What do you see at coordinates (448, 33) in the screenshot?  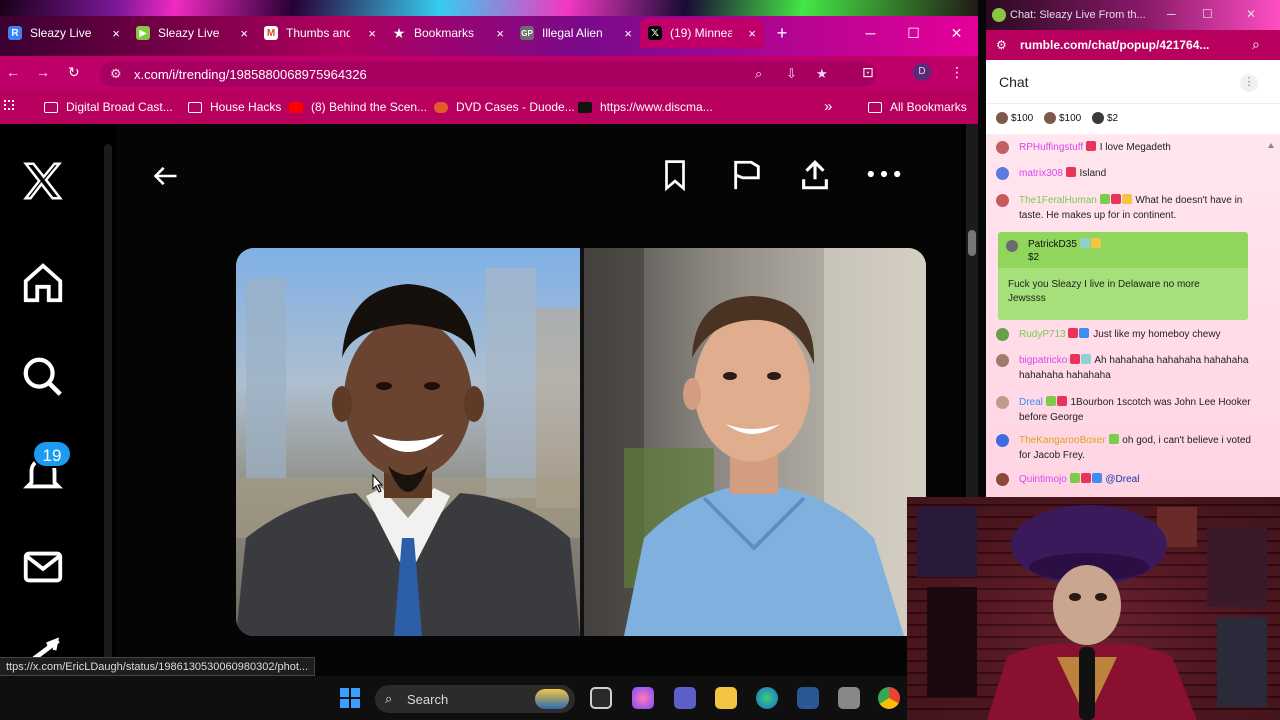 I see `tab-bookmarks: ★ Bookmarks ×` at bounding box center [448, 33].